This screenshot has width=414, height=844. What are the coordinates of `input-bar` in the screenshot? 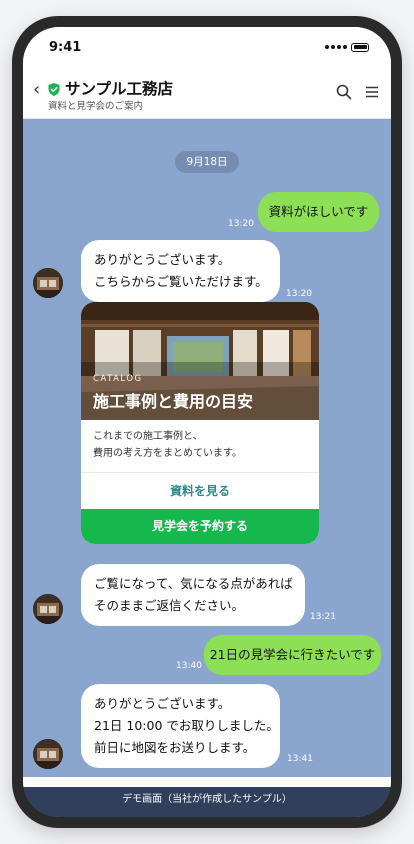 It's located at (207, 782).